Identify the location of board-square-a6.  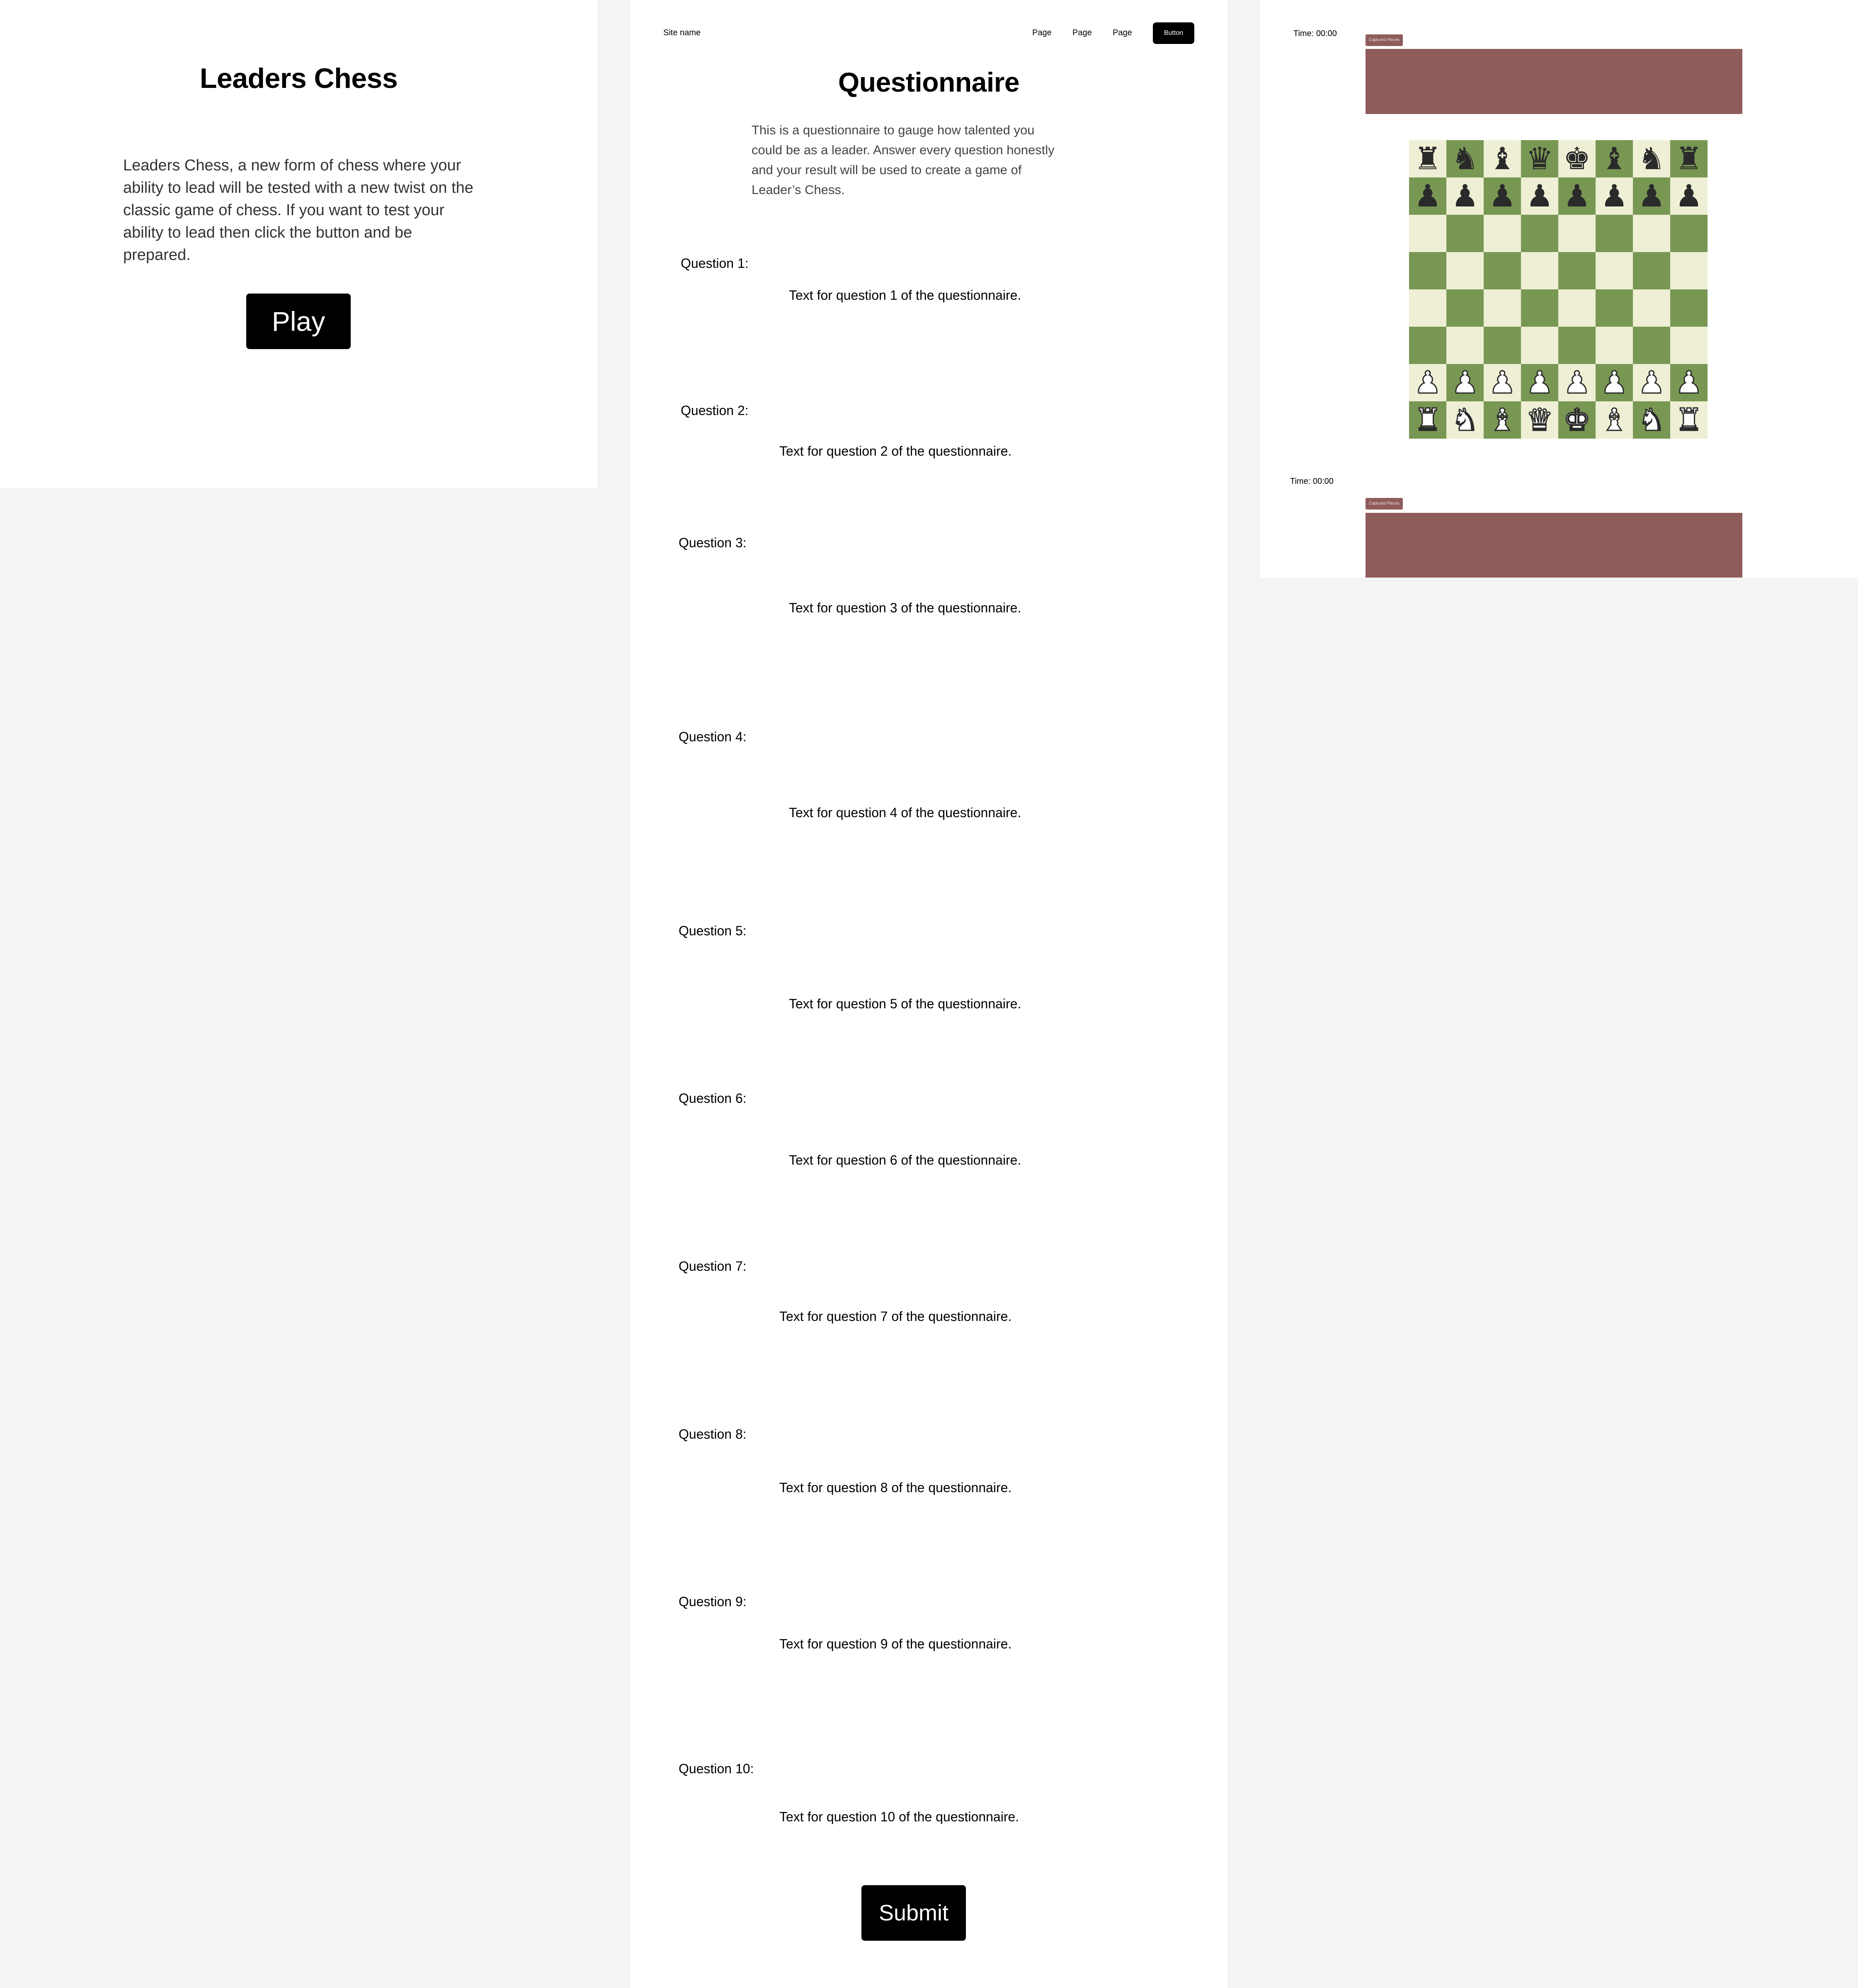
(1427, 233).